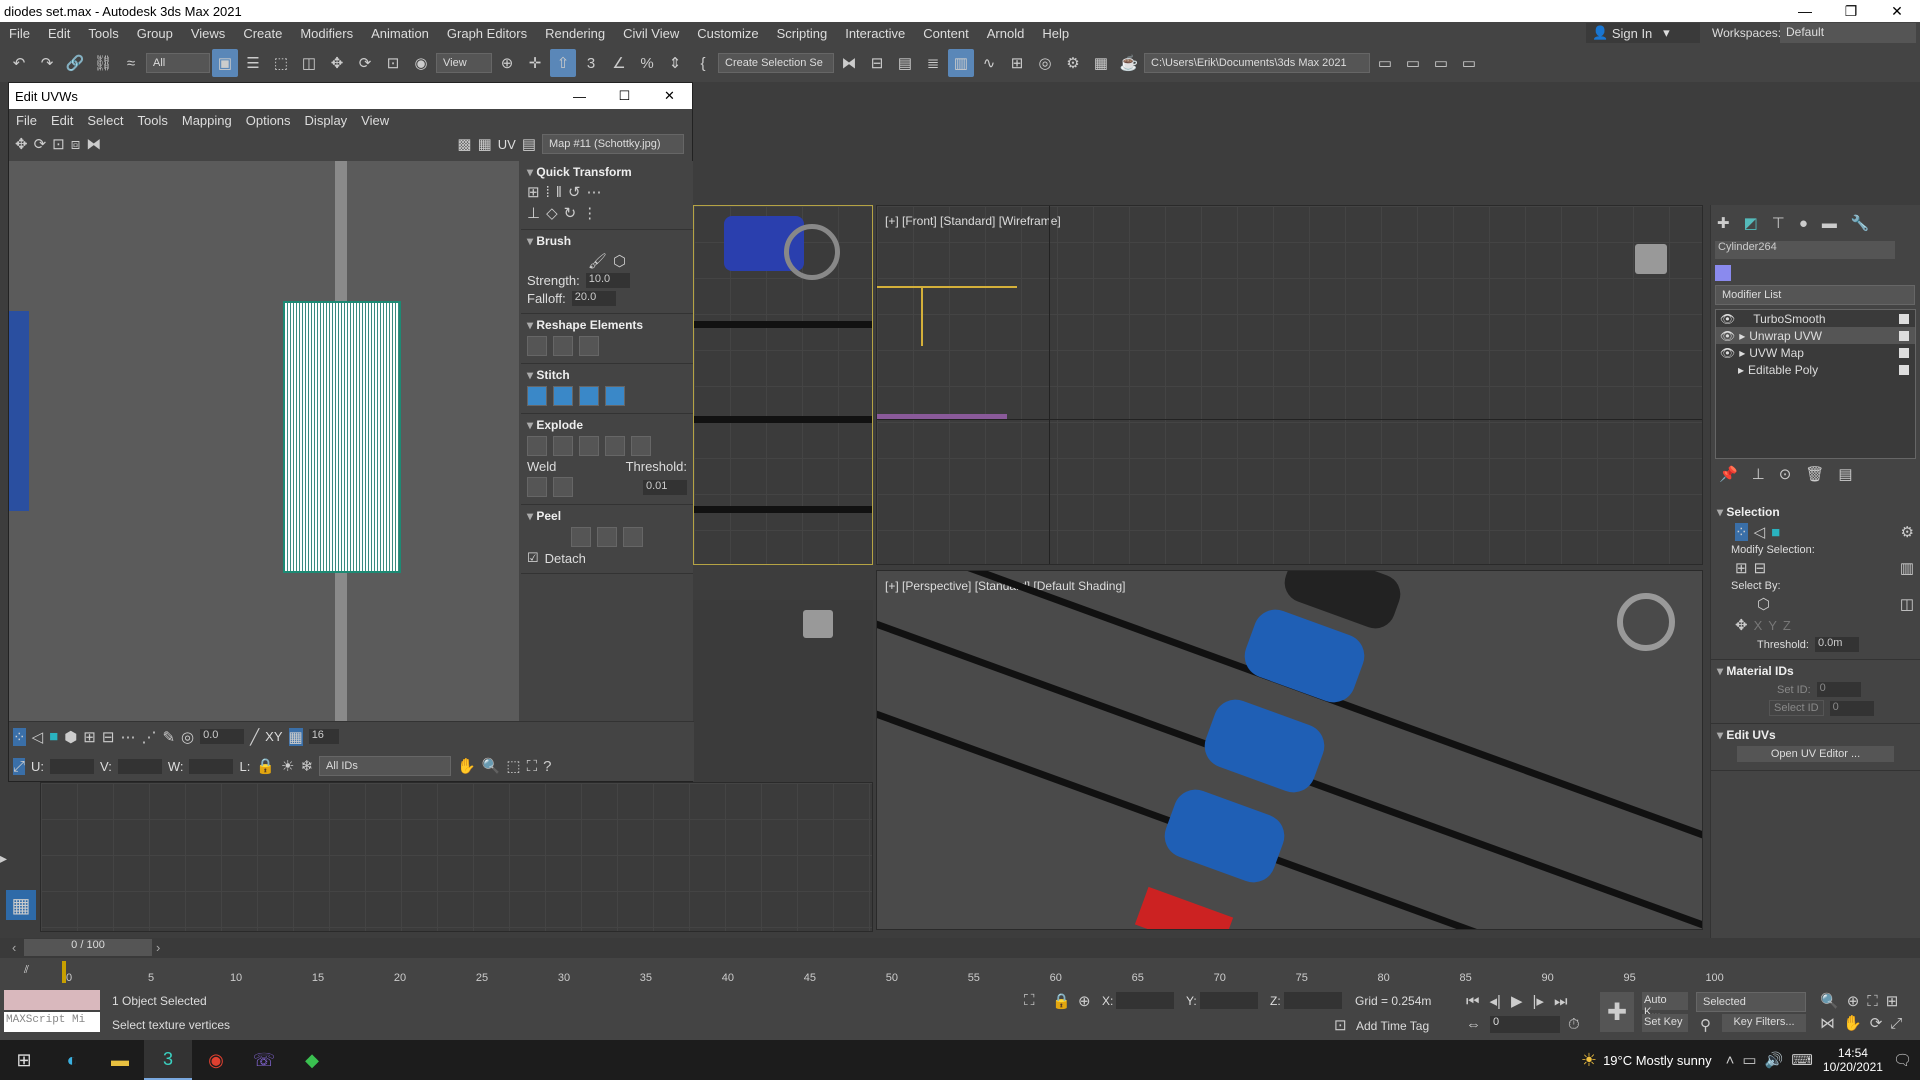  Describe the element at coordinates (326, 120) in the screenshot. I see `uvw-menu-display: Display` at that location.